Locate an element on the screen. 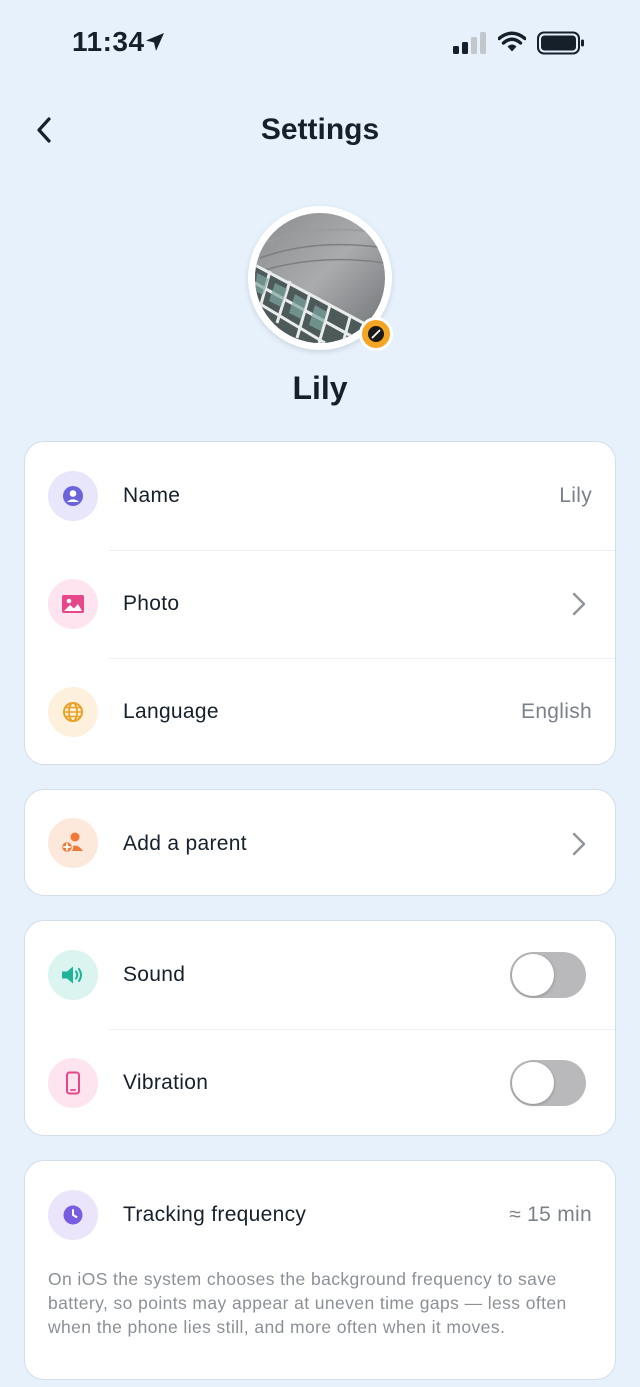 The width and height of the screenshot is (640, 1387). status-time: 11:34 is located at coordinates (108, 41).